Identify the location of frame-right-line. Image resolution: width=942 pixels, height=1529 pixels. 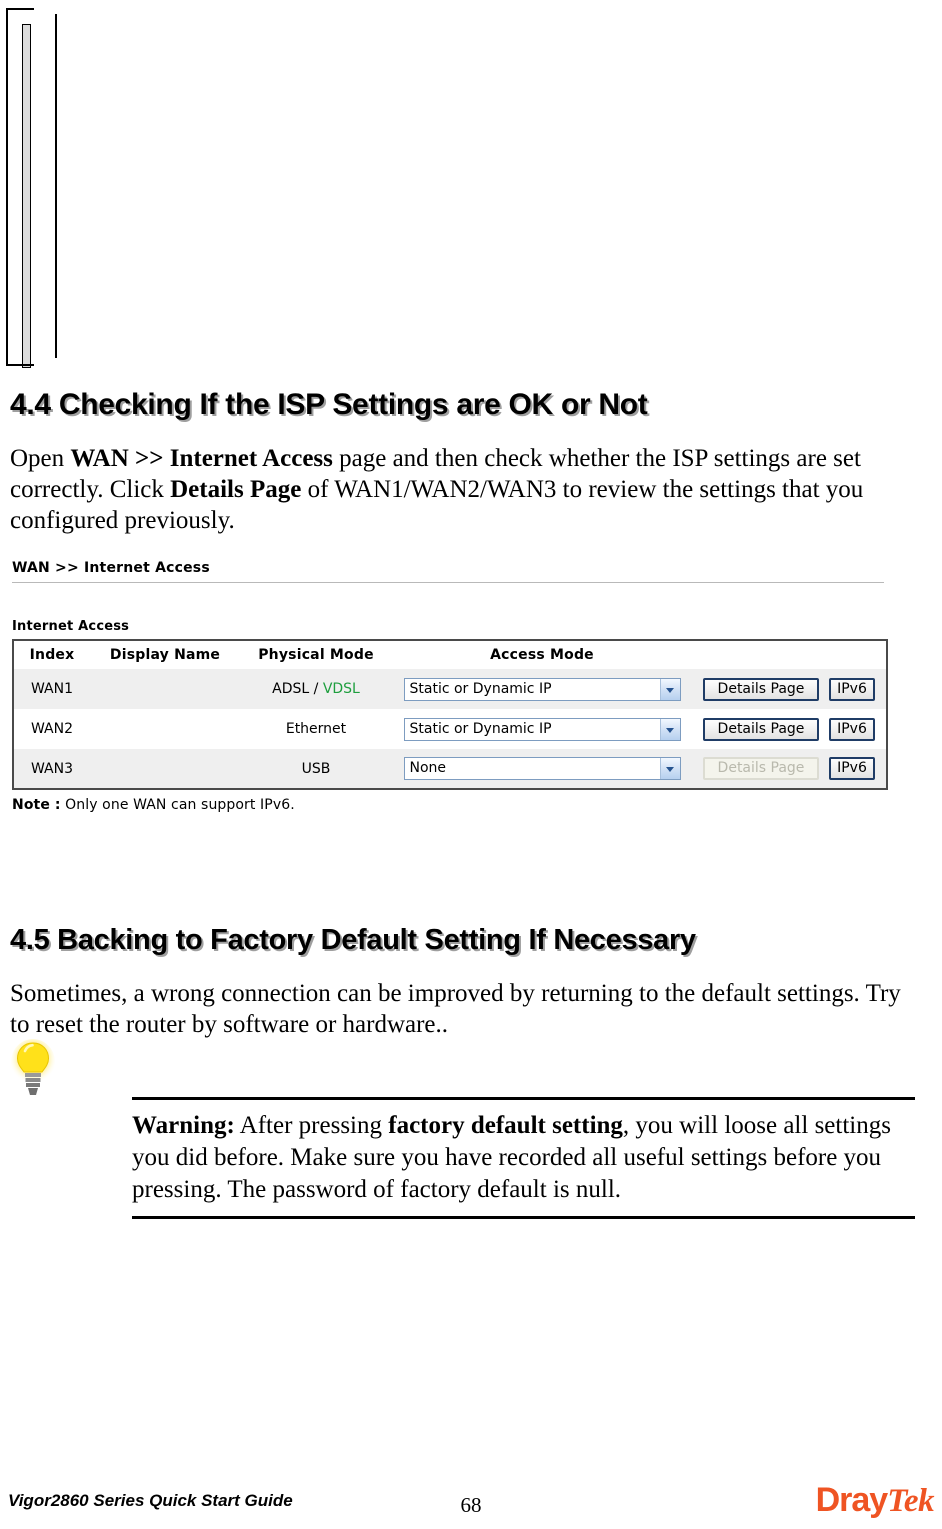
(56, 186).